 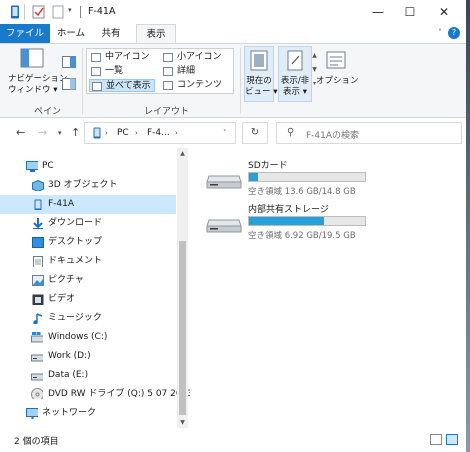 I want to click on layout-details: 詳細, so click(x=196, y=71).